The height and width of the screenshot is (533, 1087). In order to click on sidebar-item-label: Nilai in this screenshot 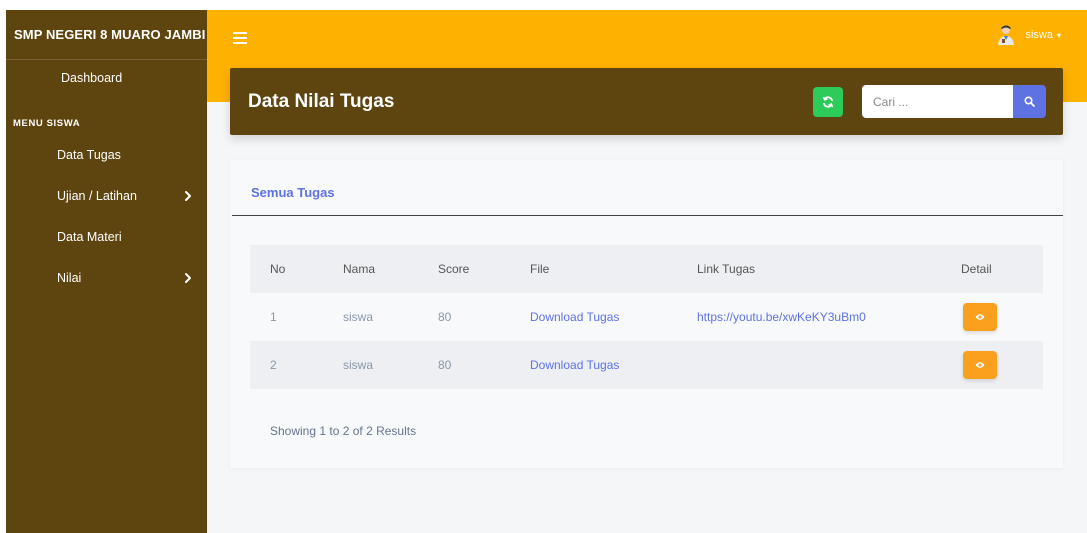, I will do `click(69, 278)`.